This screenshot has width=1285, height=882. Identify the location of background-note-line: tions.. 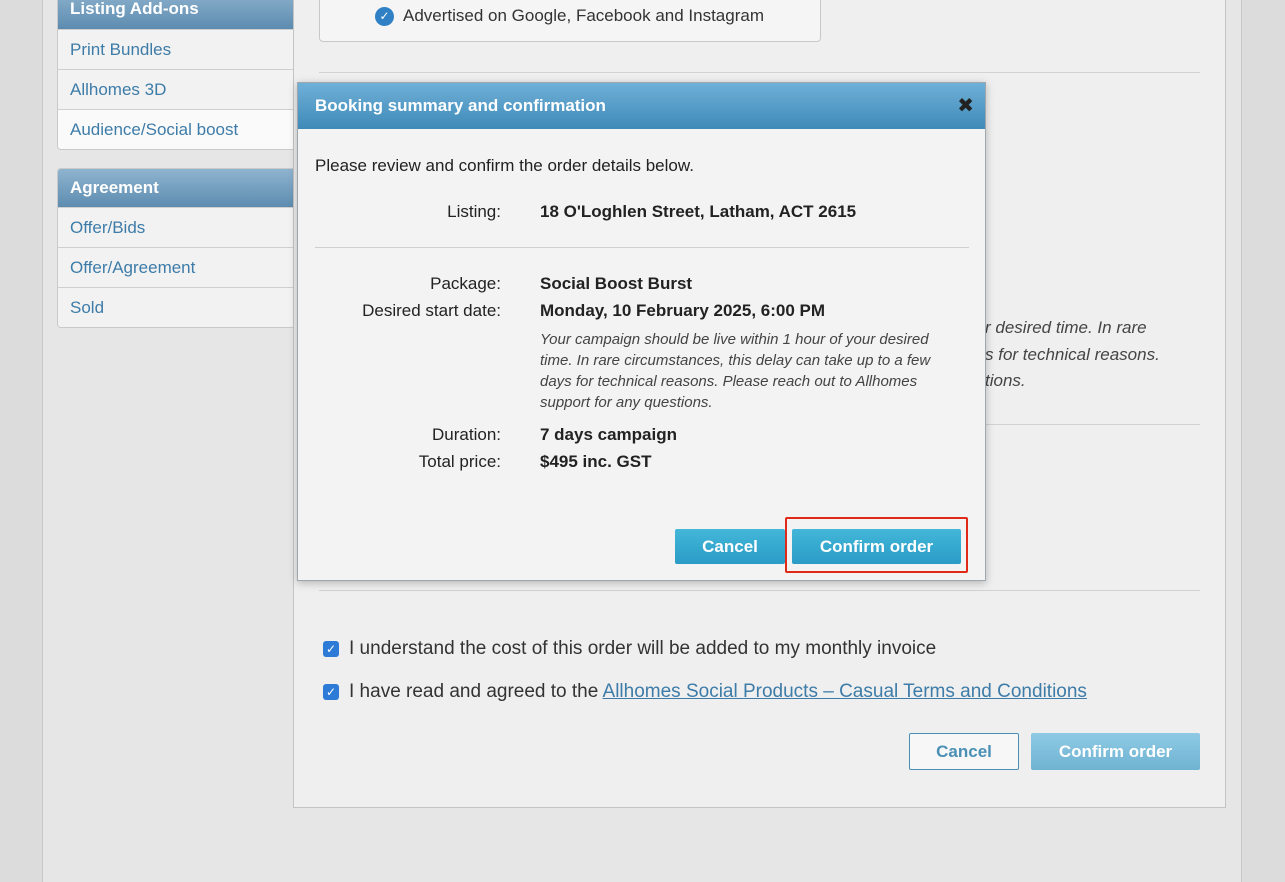
(1005, 380).